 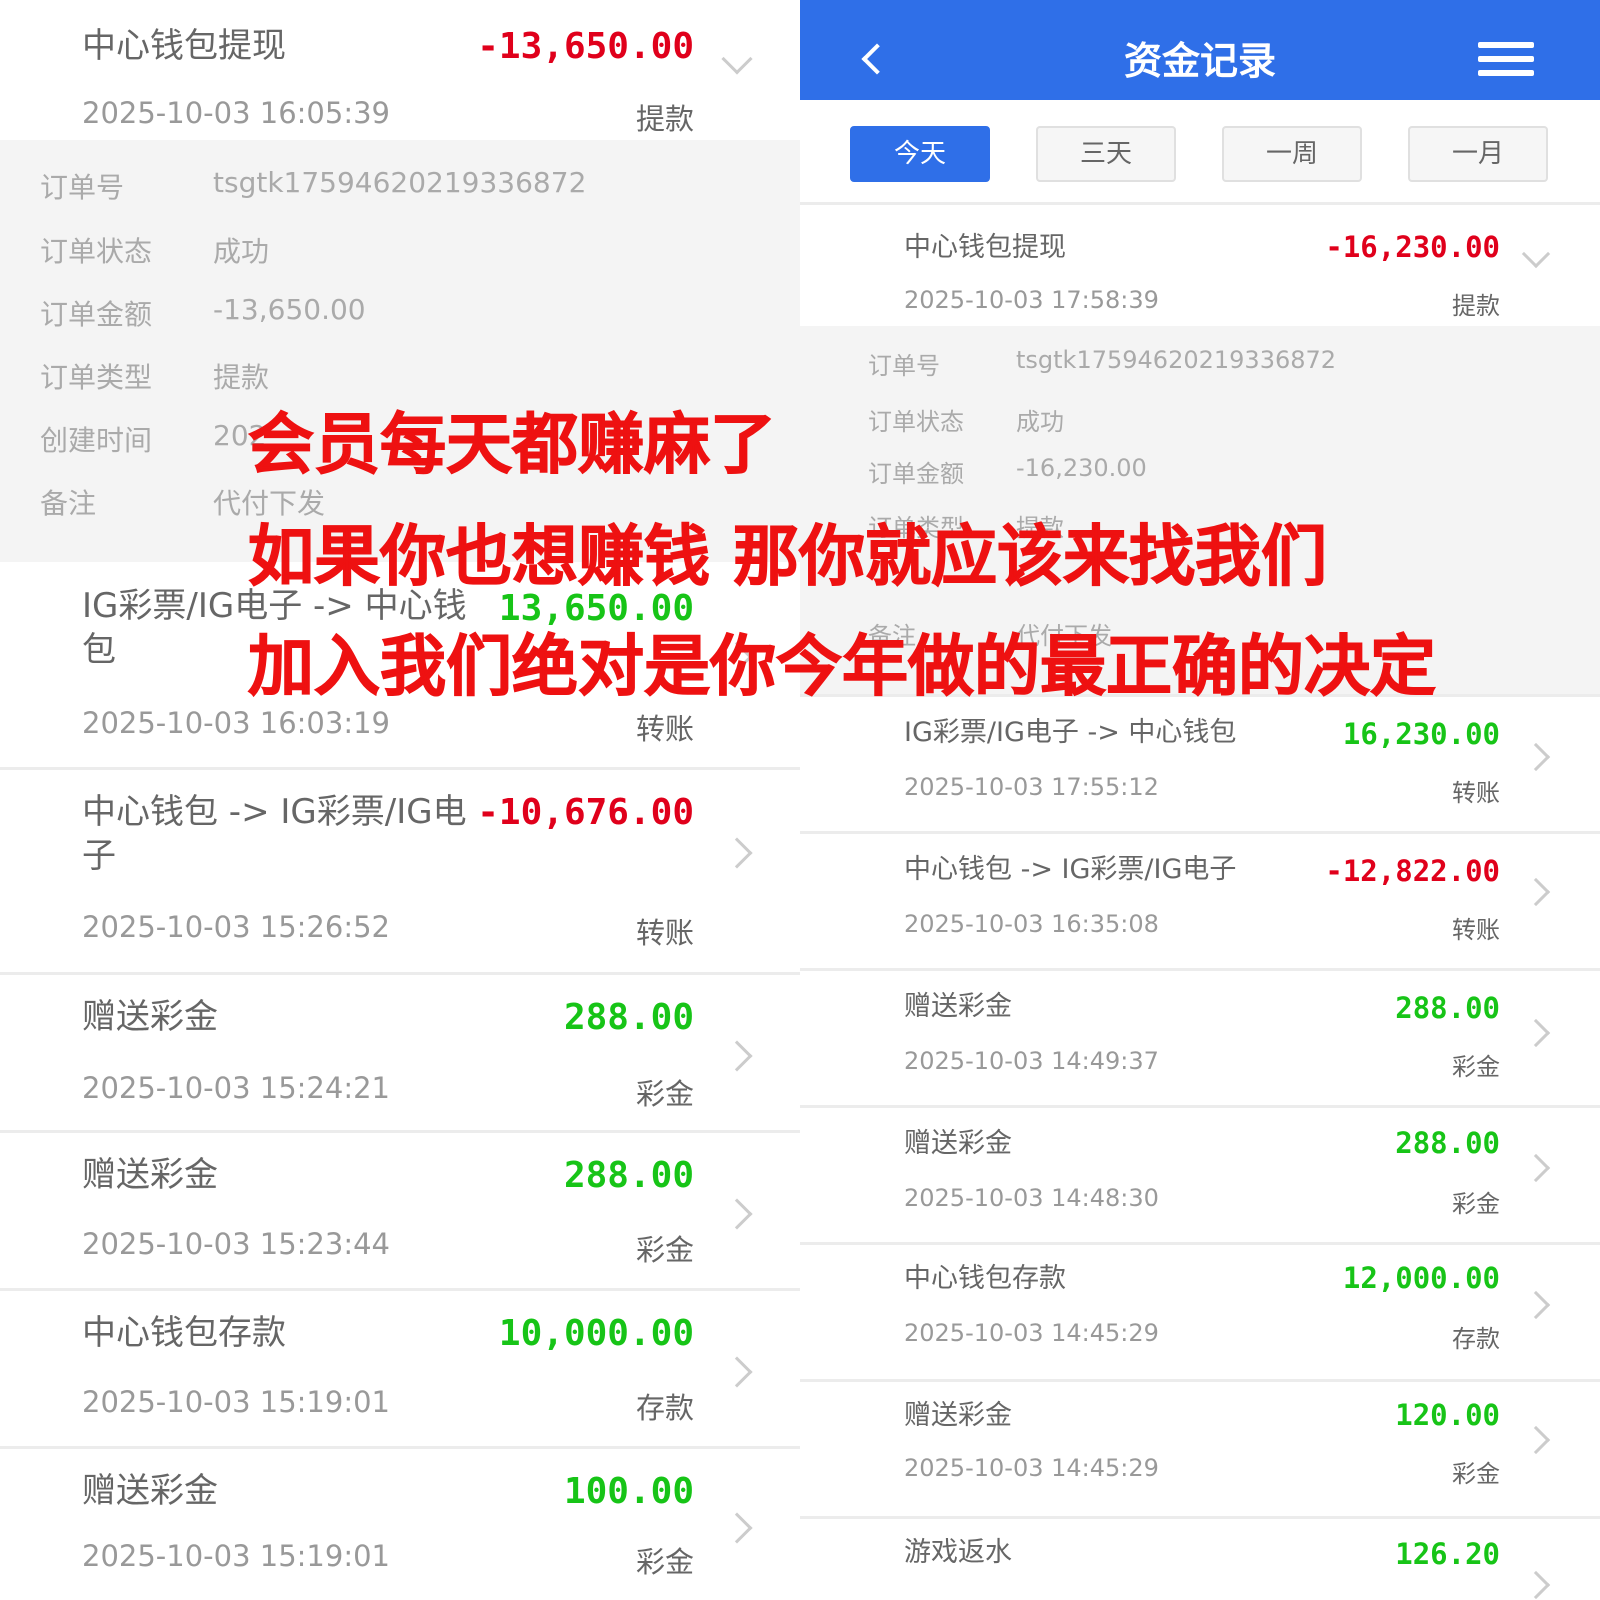 What do you see at coordinates (1200, 1175) in the screenshot?
I see `record-row: 赠送彩金 288.00 2025-10-03 14:48:30 彩金` at bounding box center [1200, 1175].